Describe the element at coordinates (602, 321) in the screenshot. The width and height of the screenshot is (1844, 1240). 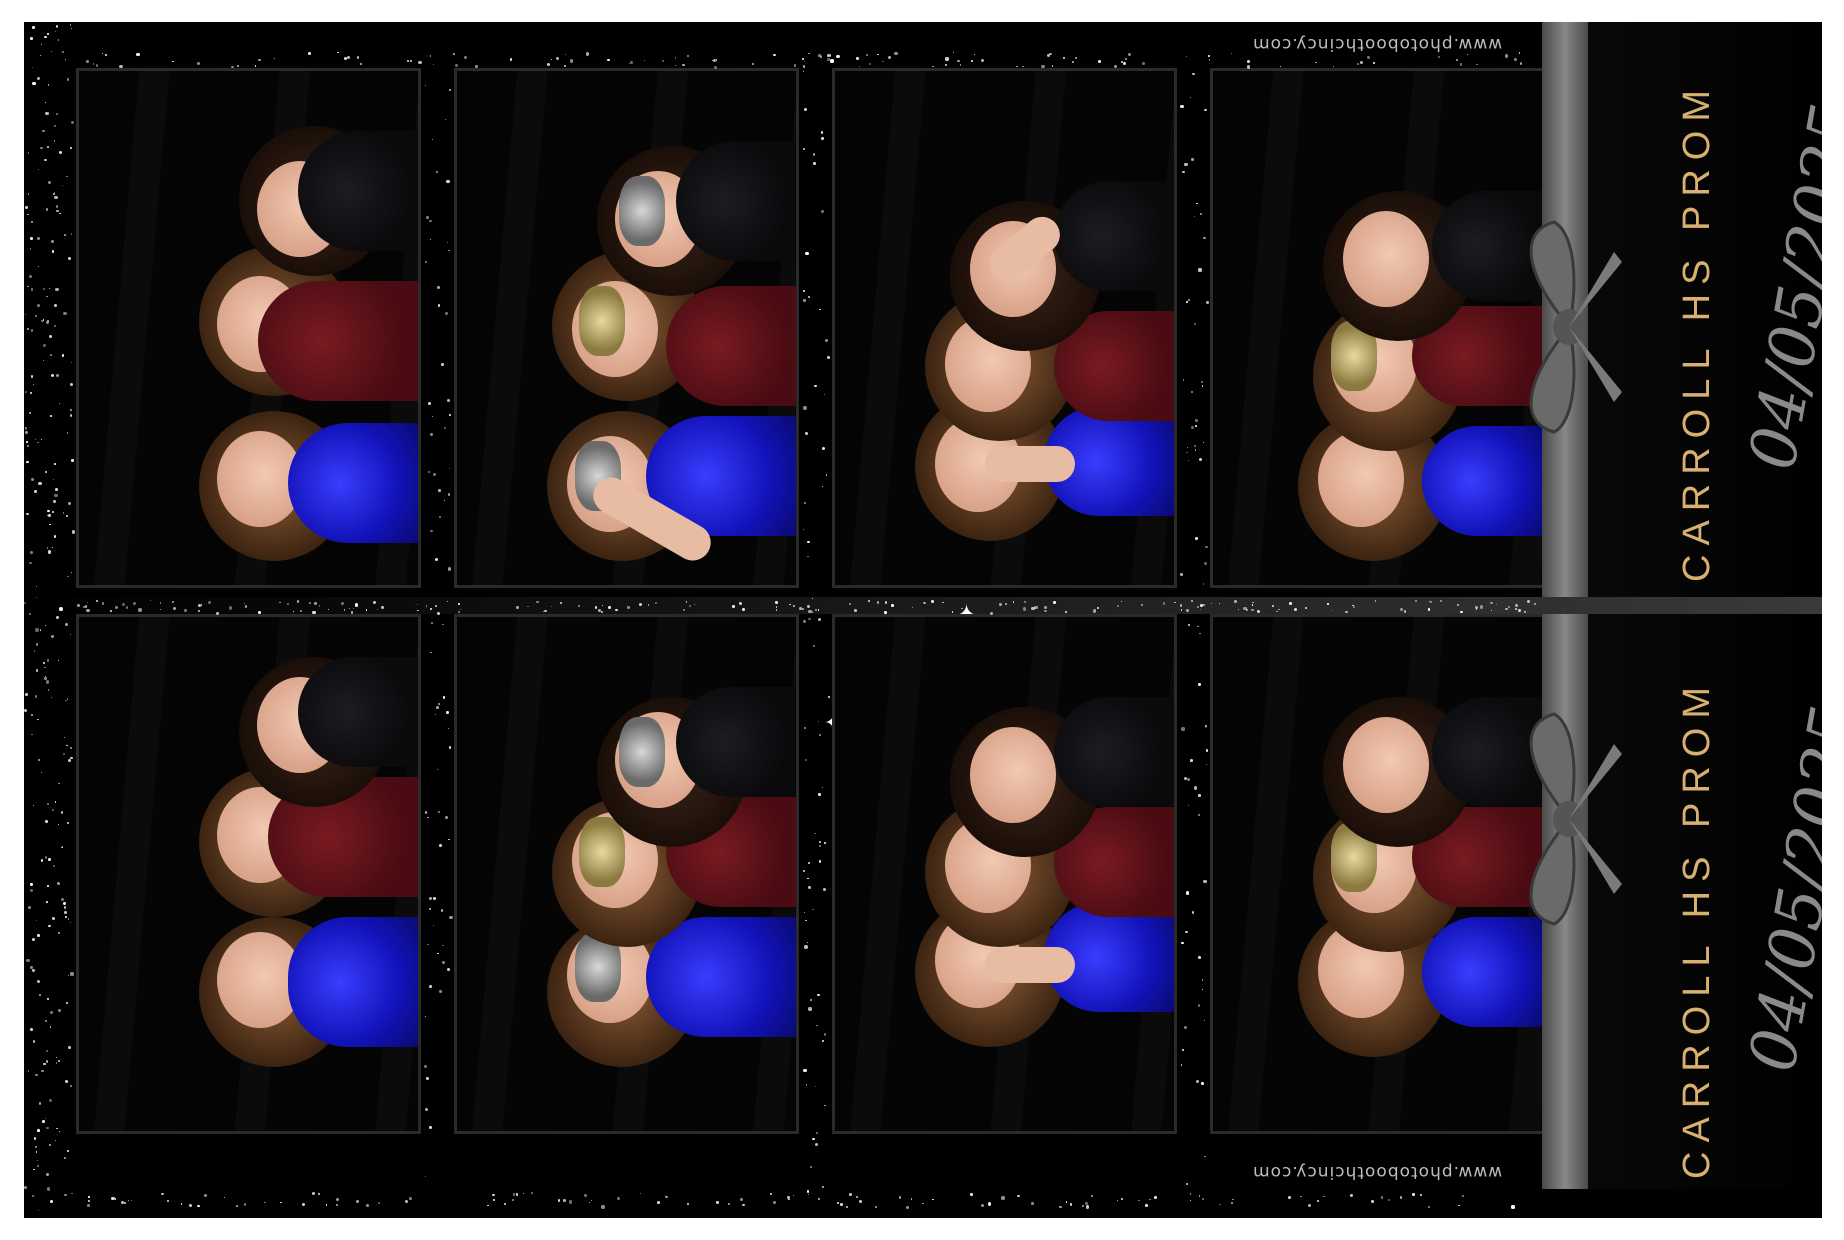
I see `gold-mask` at that location.